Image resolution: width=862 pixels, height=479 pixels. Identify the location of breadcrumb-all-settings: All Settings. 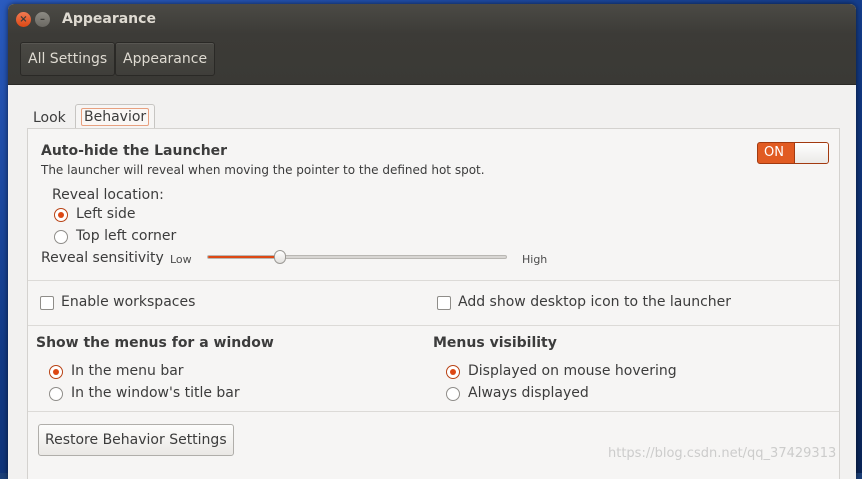
(68, 59).